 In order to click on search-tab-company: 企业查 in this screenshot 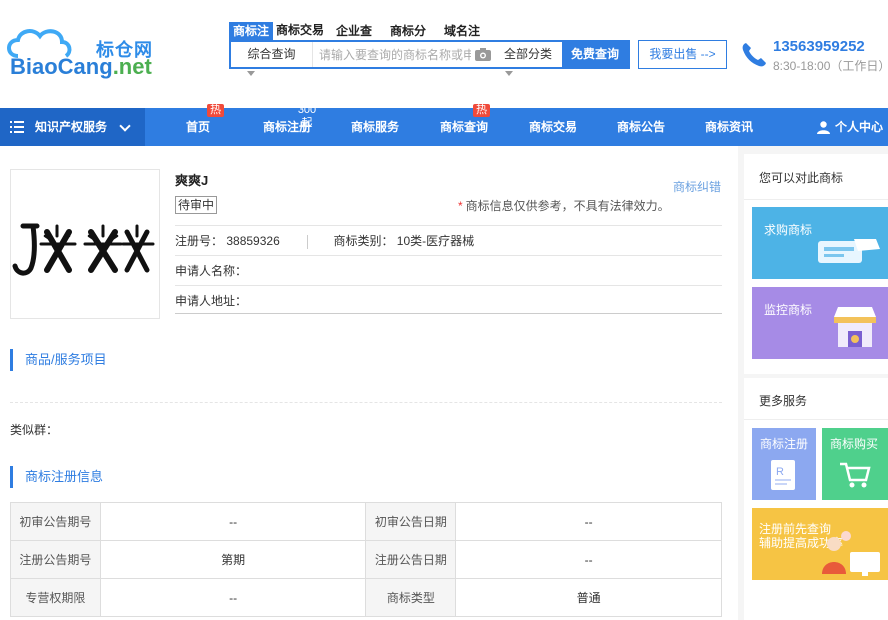, I will do `click(354, 31)`.